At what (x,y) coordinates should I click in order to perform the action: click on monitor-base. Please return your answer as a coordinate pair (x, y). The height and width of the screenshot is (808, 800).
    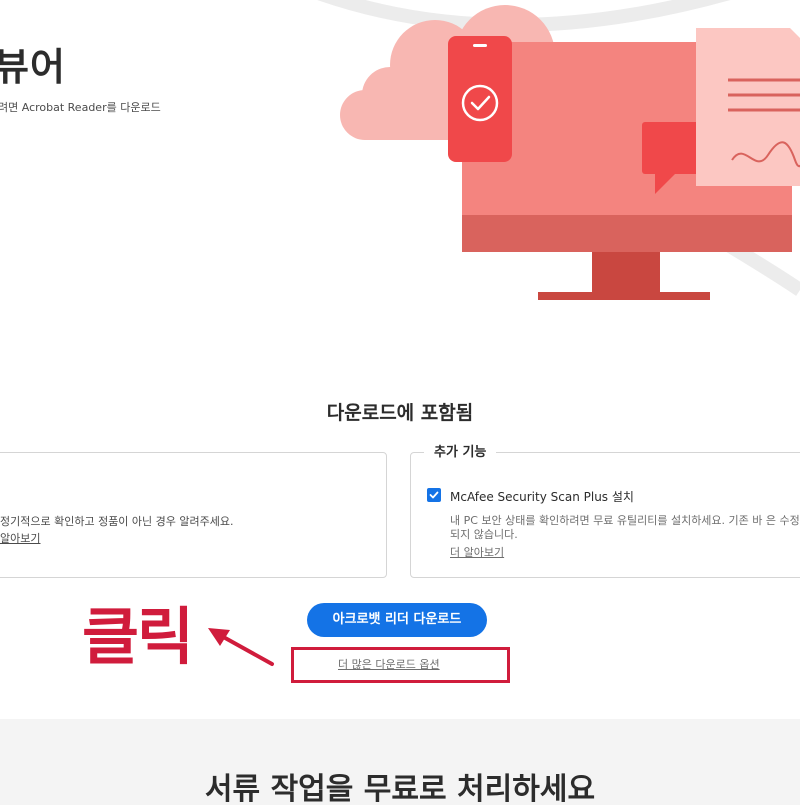
    Looking at the image, I should click on (624, 296).